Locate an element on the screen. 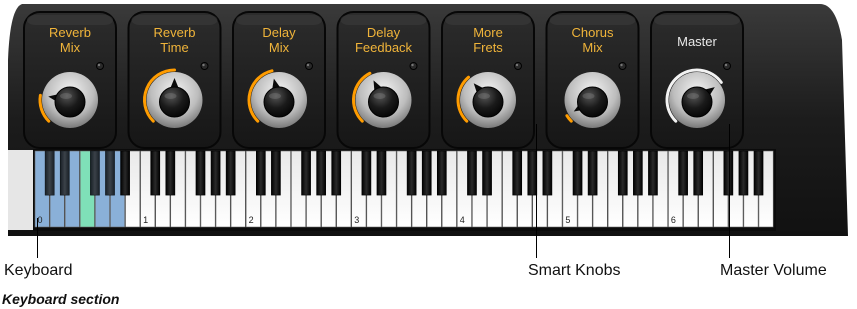 The height and width of the screenshot is (309, 857). master-volume-callout-line is located at coordinates (729, 191).